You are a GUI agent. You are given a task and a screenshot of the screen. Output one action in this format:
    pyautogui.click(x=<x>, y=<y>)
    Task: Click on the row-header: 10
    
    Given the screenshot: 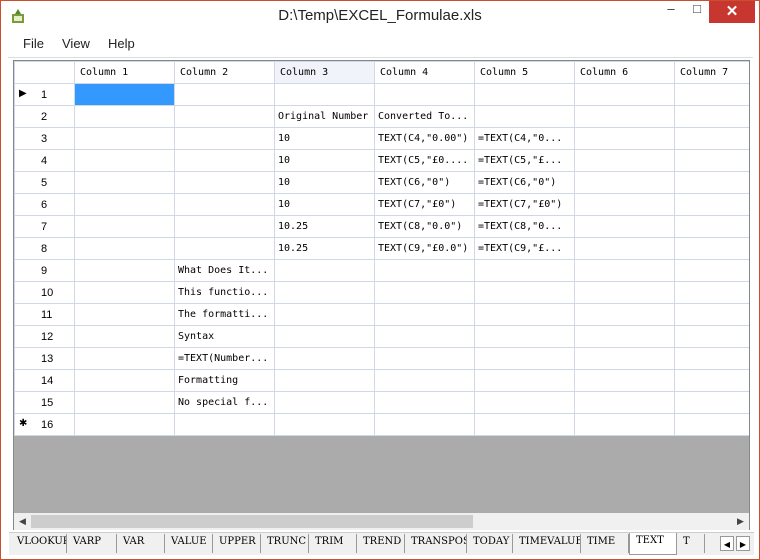 What is the action you would take?
    pyautogui.click(x=44, y=292)
    